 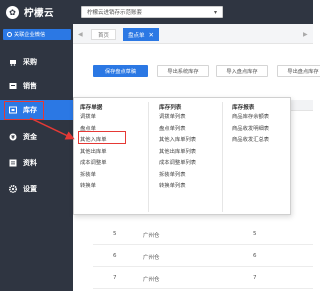 I want to click on app-logo: ✿ 柠檬云, so click(x=36, y=12).